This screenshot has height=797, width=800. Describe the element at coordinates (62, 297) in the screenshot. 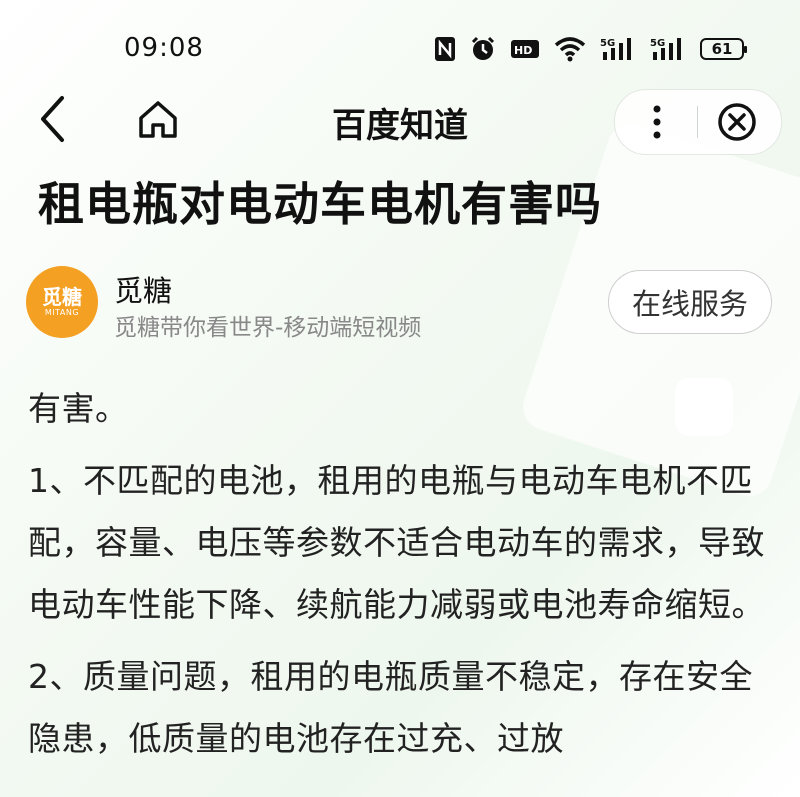

I see `avatar-logo-text: 觅糖` at that location.